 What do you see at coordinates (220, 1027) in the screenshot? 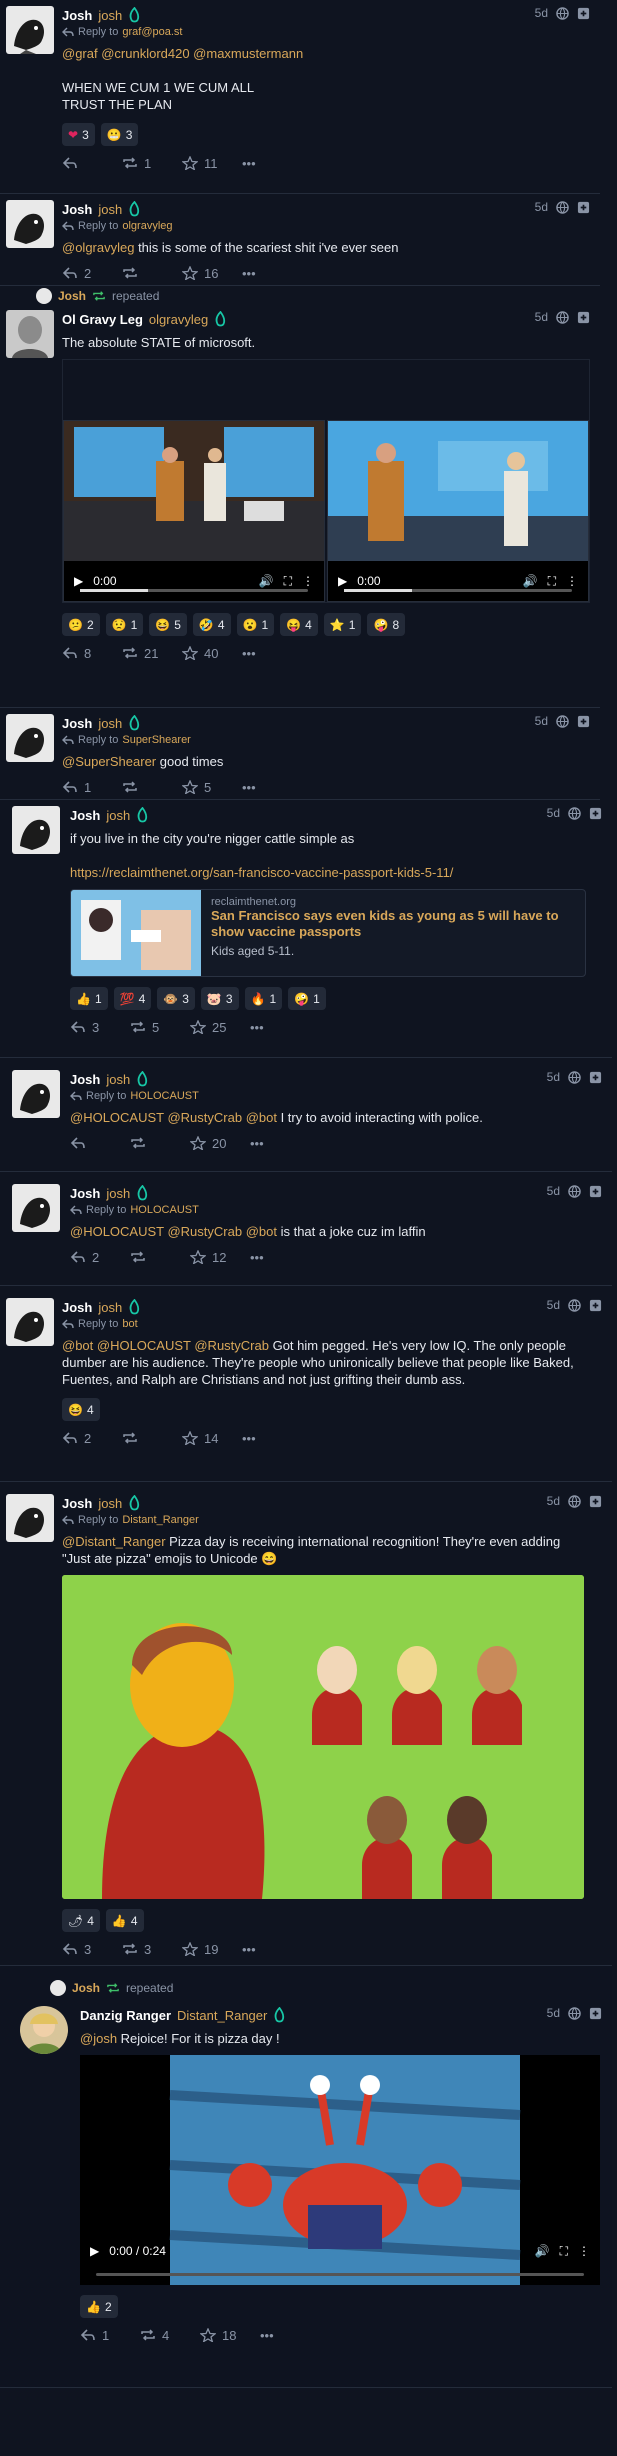
I see `favorite-button: 25` at bounding box center [220, 1027].